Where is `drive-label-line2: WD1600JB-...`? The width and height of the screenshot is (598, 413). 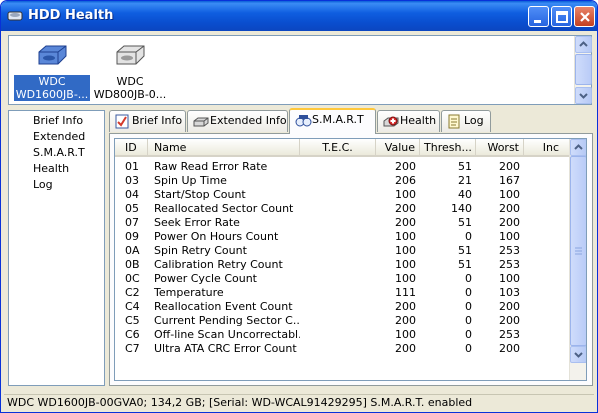 drive-label-line2: WD1600JB-... is located at coordinates (52, 94).